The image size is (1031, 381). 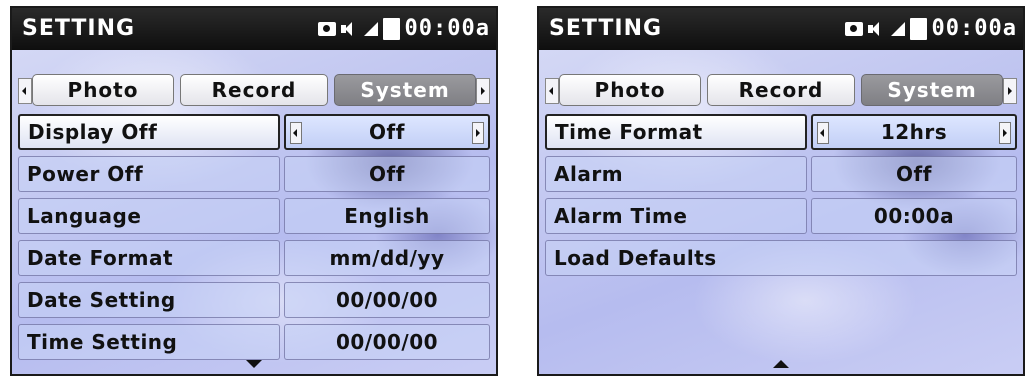 What do you see at coordinates (149, 216) in the screenshot?
I see `setting-label: Language` at bounding box center [149, 216].